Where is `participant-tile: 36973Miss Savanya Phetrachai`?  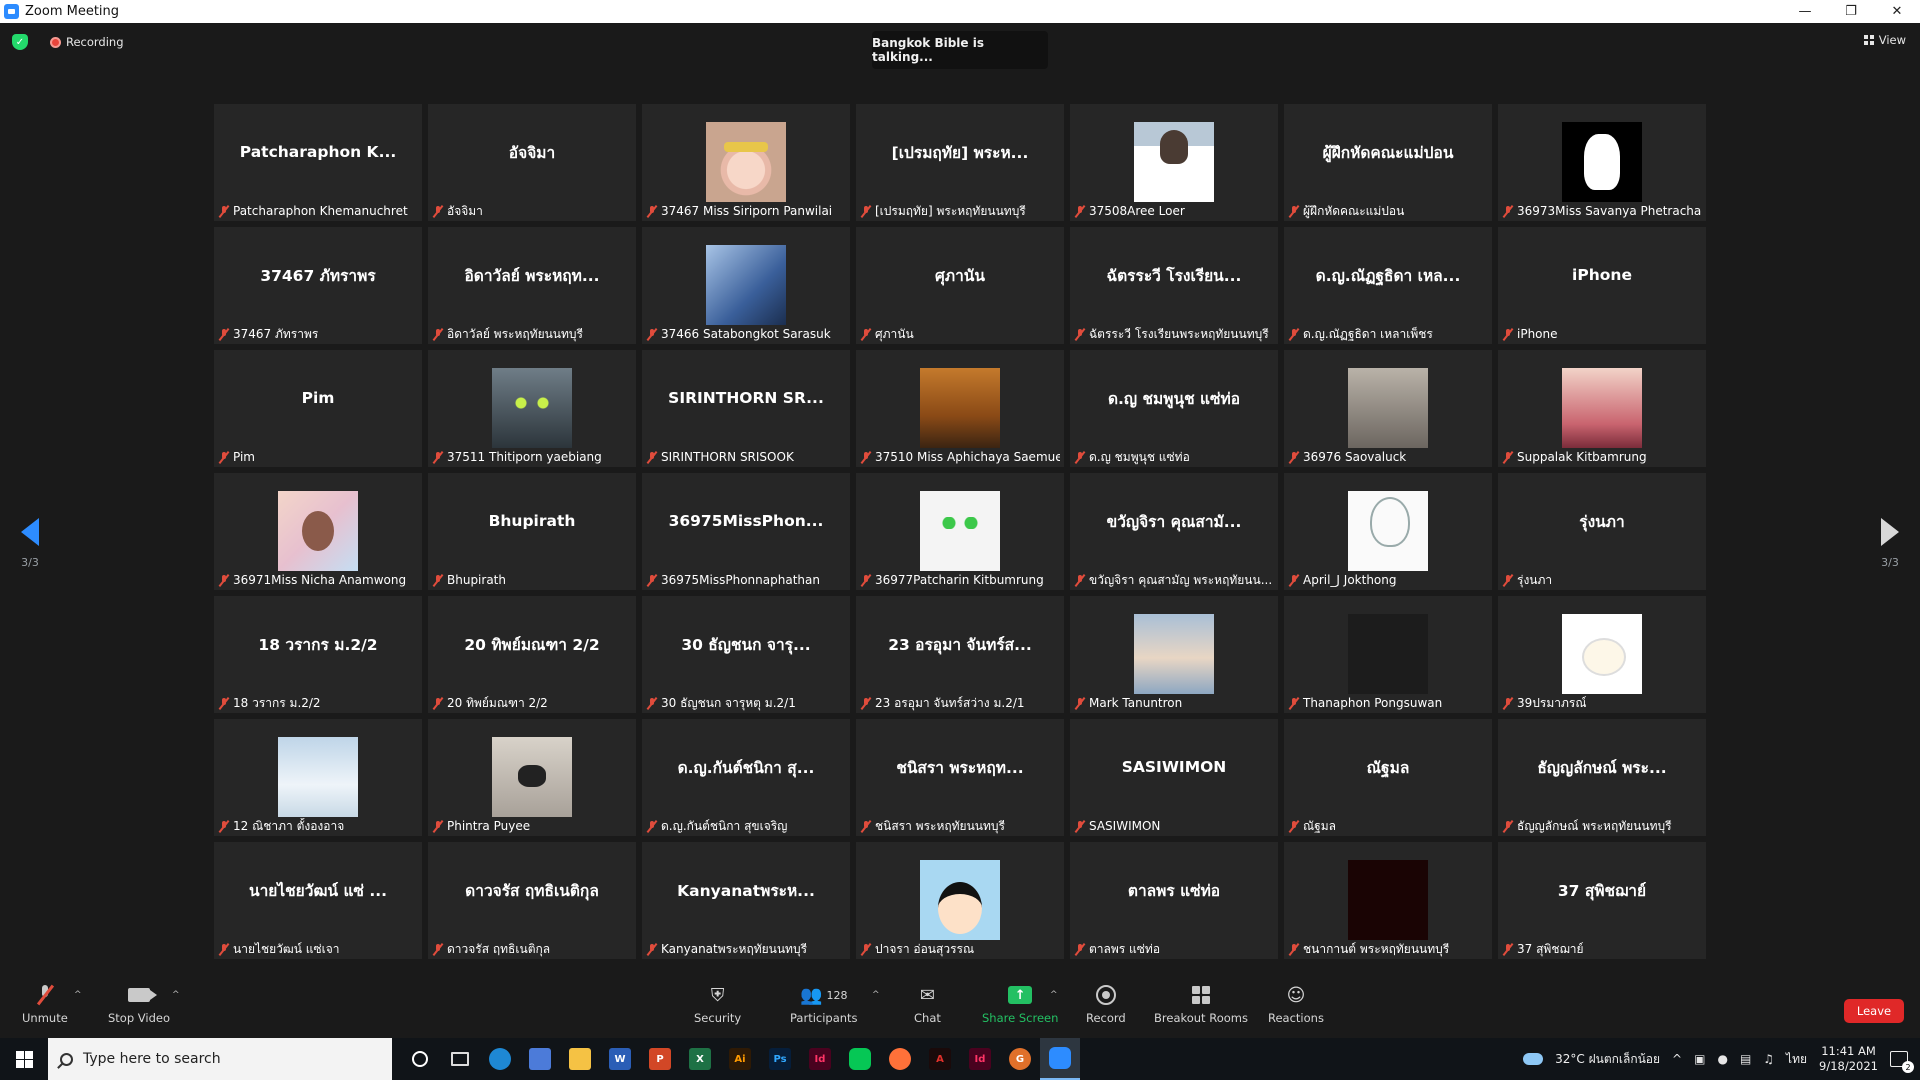
participant-tile: 36973Miss Savanya Phetrachai is located at coordinates (1602, 162).